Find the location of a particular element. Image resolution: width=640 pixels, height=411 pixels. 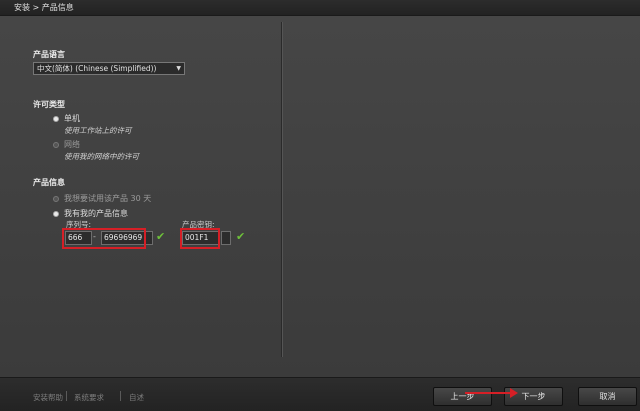

language-selected-value: 中文(简体) (Chinese (Simplified)) is located at coordinates (97, 68).